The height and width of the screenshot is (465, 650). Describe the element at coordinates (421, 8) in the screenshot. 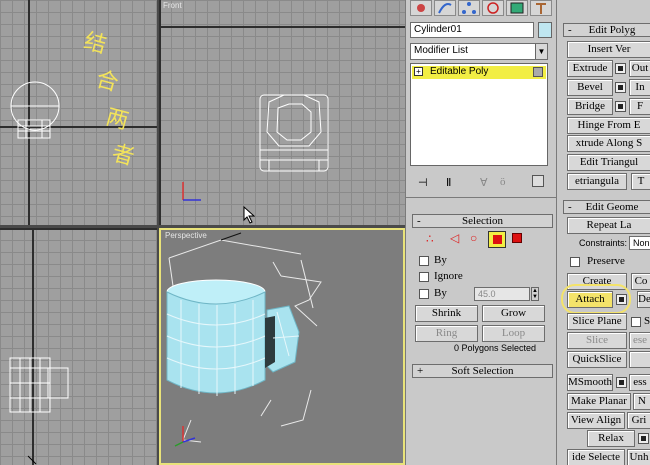

I see `create-tab-icon` at that location.